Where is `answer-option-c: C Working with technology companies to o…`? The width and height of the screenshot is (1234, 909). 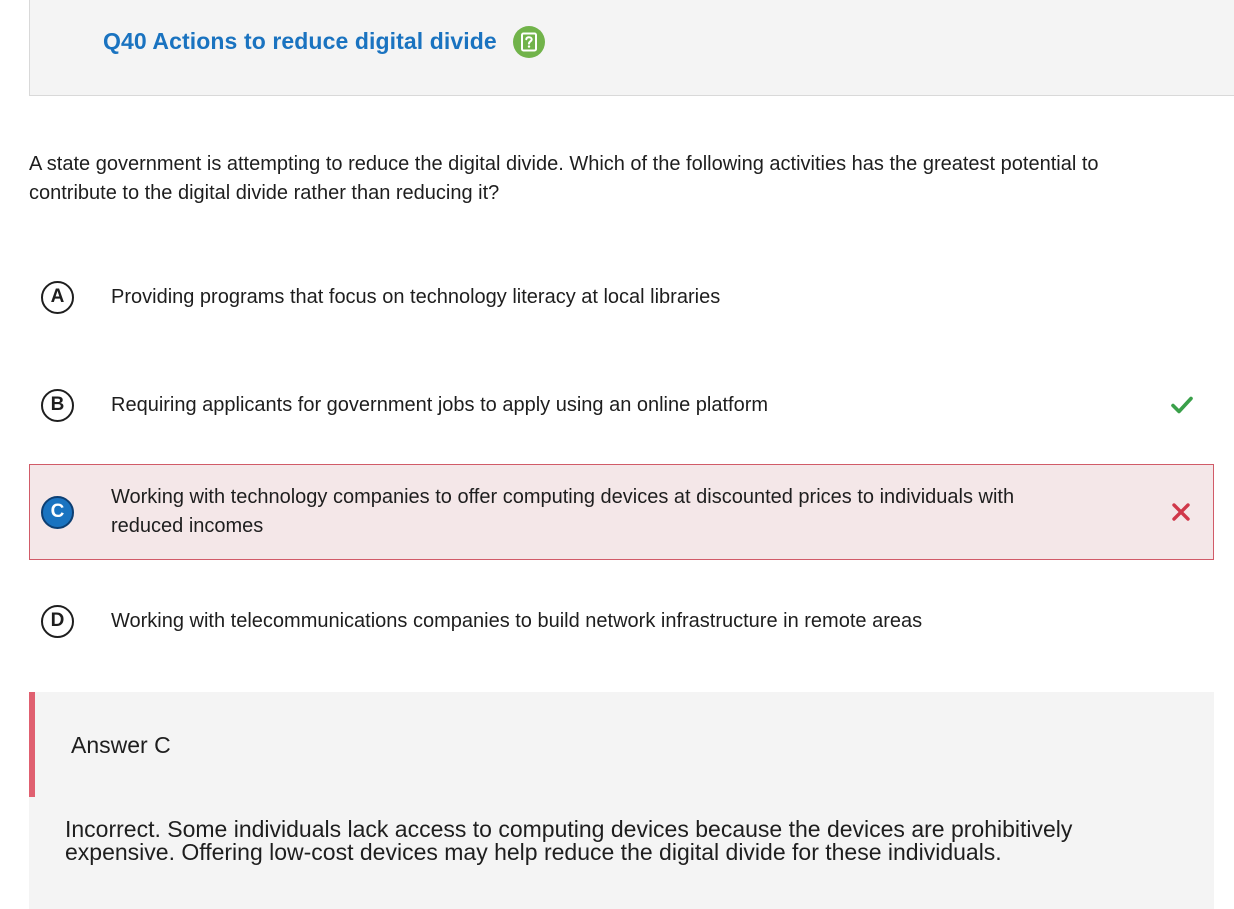 answer-option-c: C Working with technology companies to o… is located at coordinates (621, 512).